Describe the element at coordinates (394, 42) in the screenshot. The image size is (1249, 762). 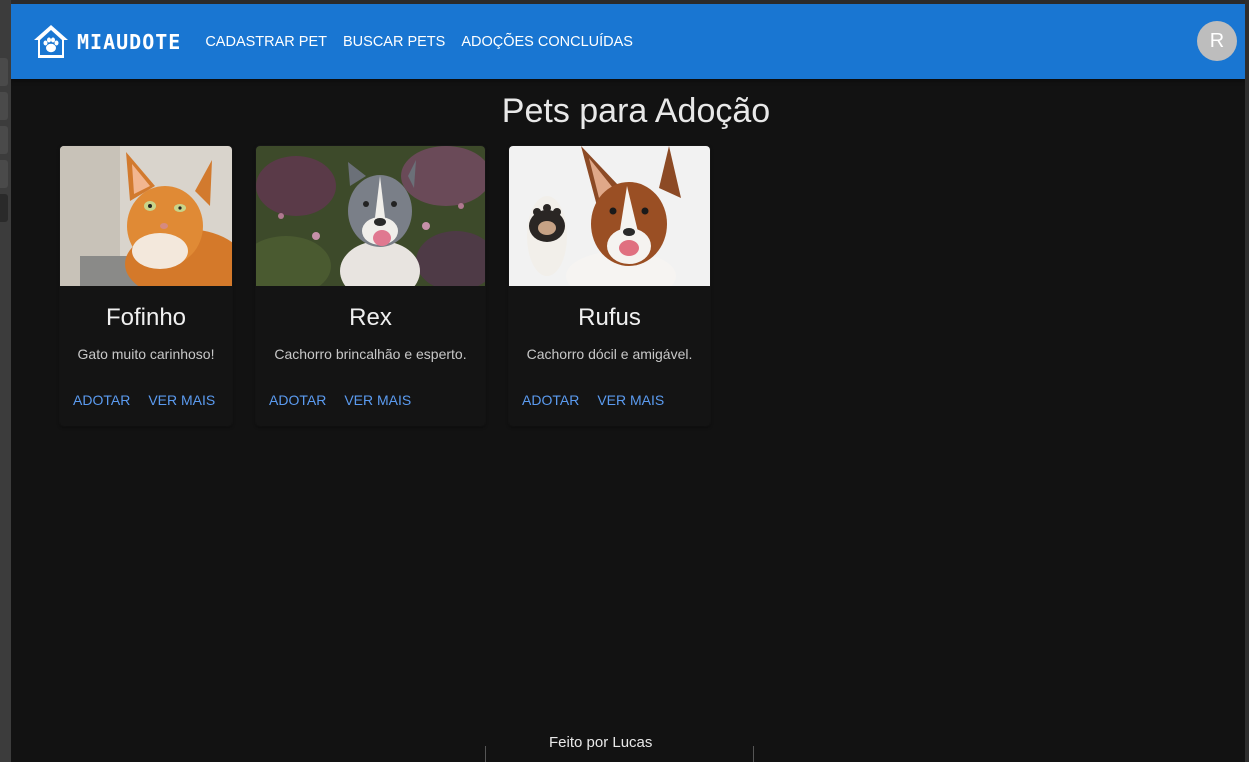
I see `nav-buscar-pets: BUSCAR PETS` at that location.